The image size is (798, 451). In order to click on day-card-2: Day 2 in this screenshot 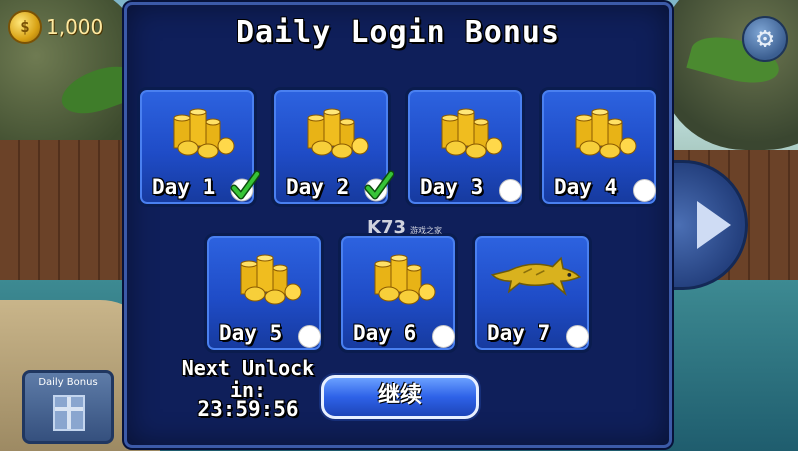, I will do `click(332, 147)`.